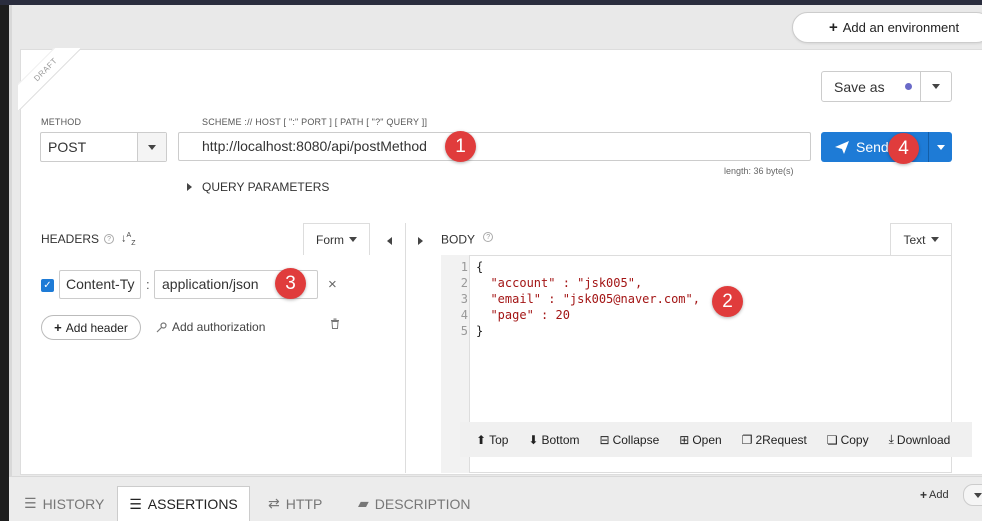  Describe the element at coordinates (872, 147) in the screenshot. I see `send-label: Send` at that location.